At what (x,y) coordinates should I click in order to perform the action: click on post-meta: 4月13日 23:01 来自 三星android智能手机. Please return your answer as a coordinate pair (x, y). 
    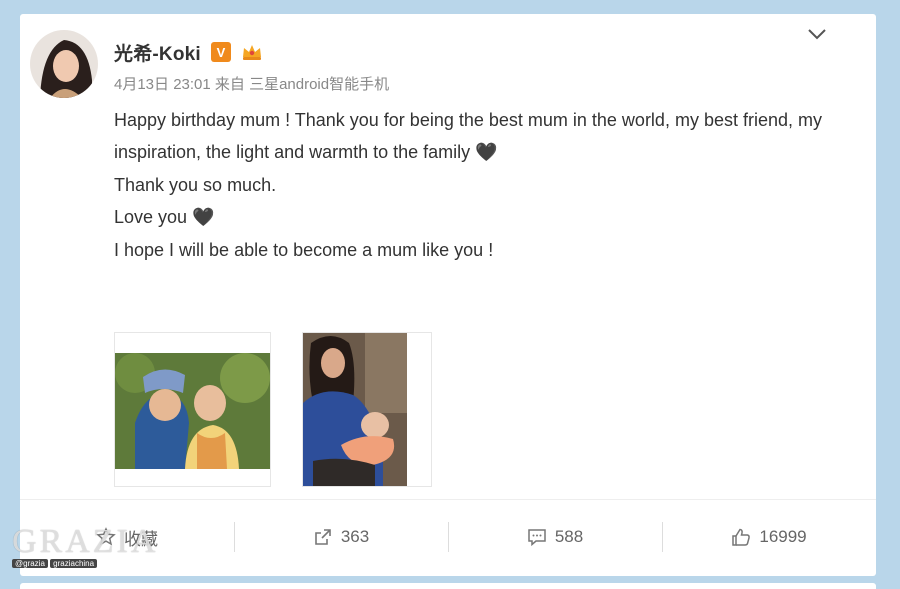
    Looking at the image, I should click on (252, 84).